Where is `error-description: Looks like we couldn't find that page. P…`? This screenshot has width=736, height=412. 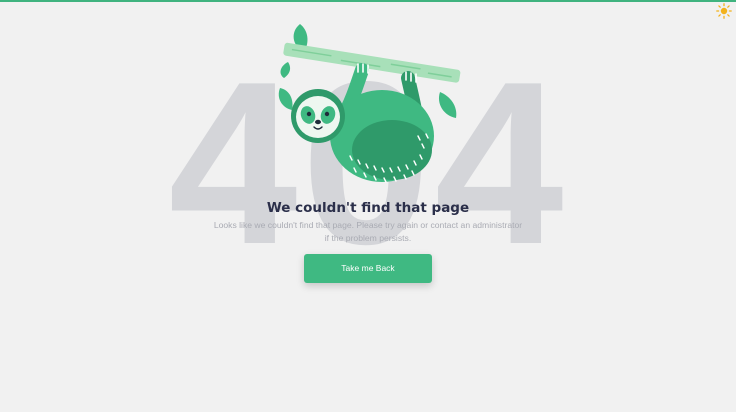
error-description: Looks like we couldn't find that page. P… is located at coordinates (368, 232).